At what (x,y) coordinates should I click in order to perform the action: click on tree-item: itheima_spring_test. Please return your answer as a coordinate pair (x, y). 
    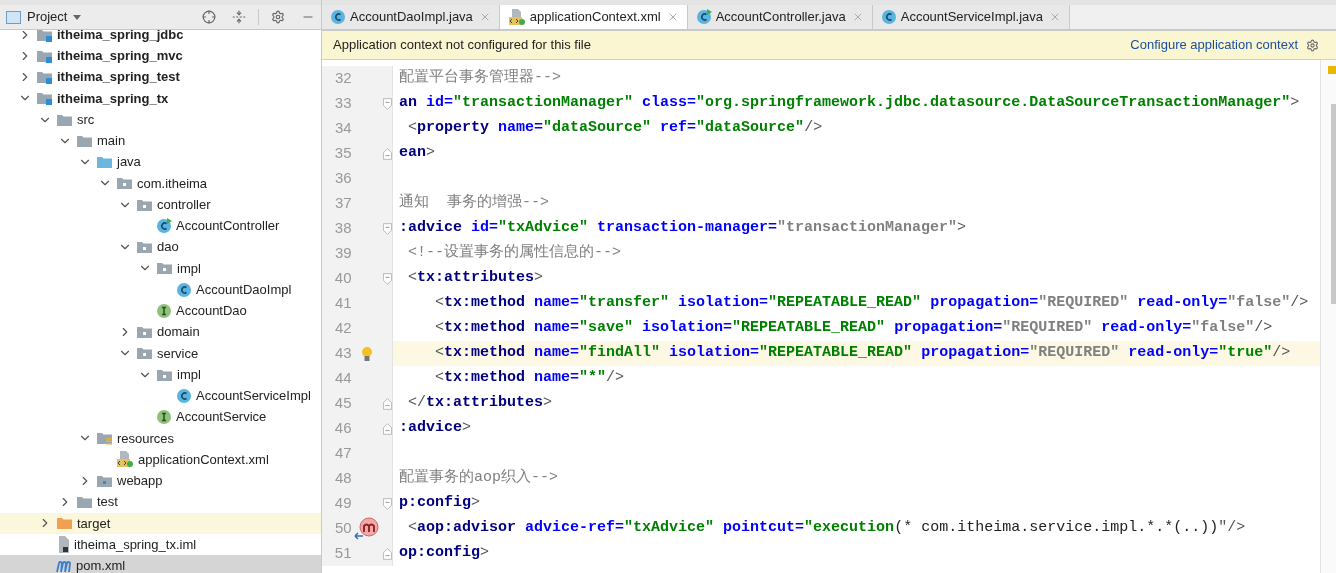
    Looking at the image, I should click on (160, 77).